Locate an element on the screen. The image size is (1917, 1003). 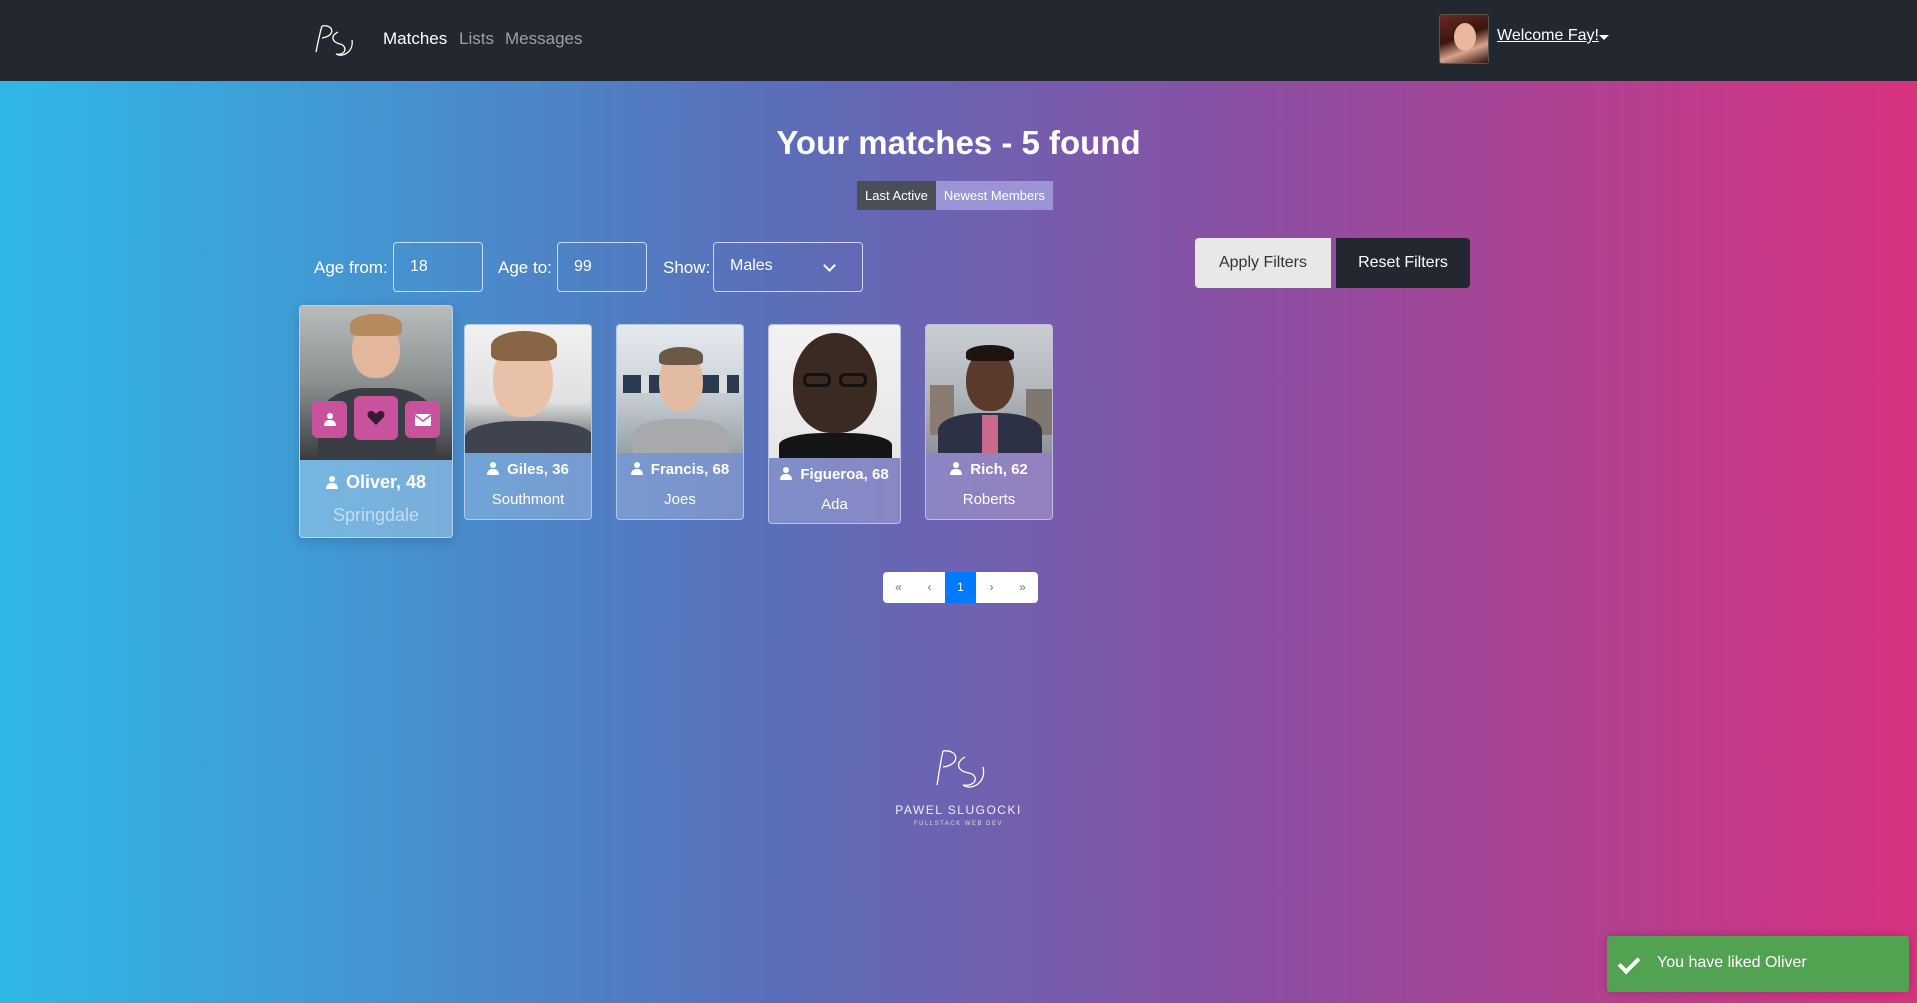
page-prev-button: ‹ is located at coordinates (929, 587).